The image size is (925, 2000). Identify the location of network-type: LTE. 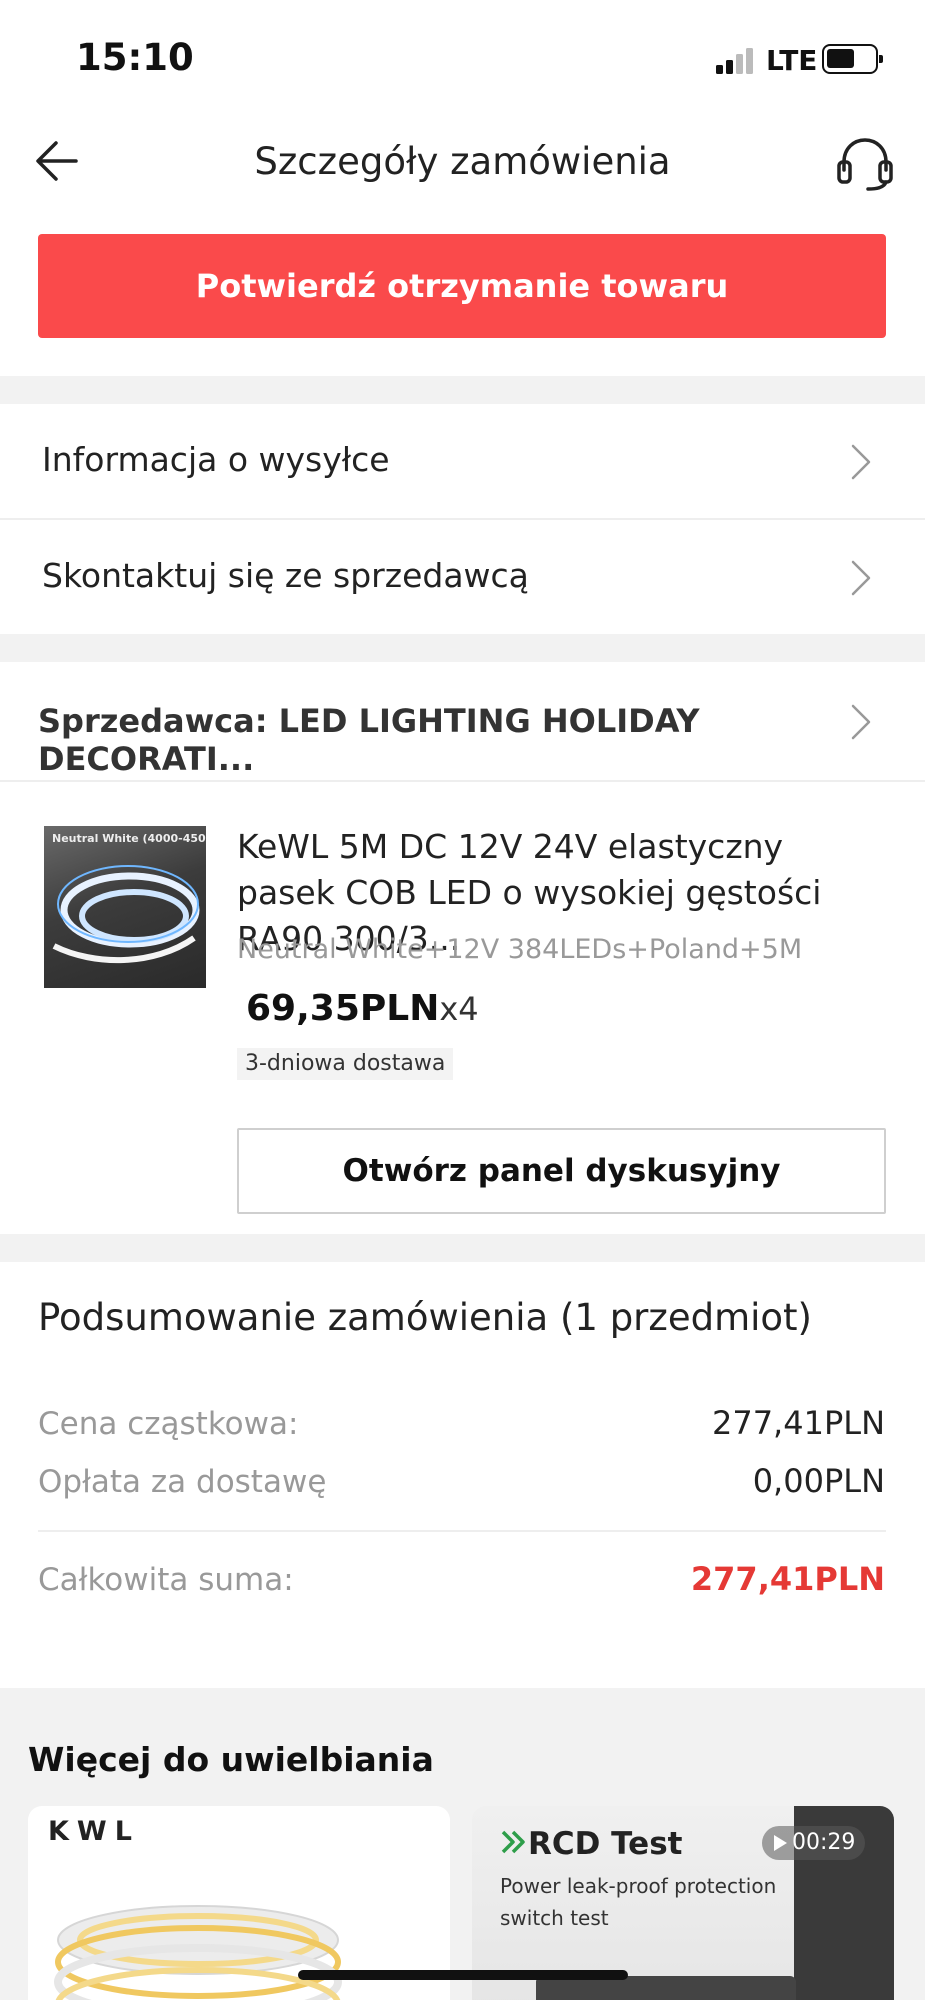
(792, 60).